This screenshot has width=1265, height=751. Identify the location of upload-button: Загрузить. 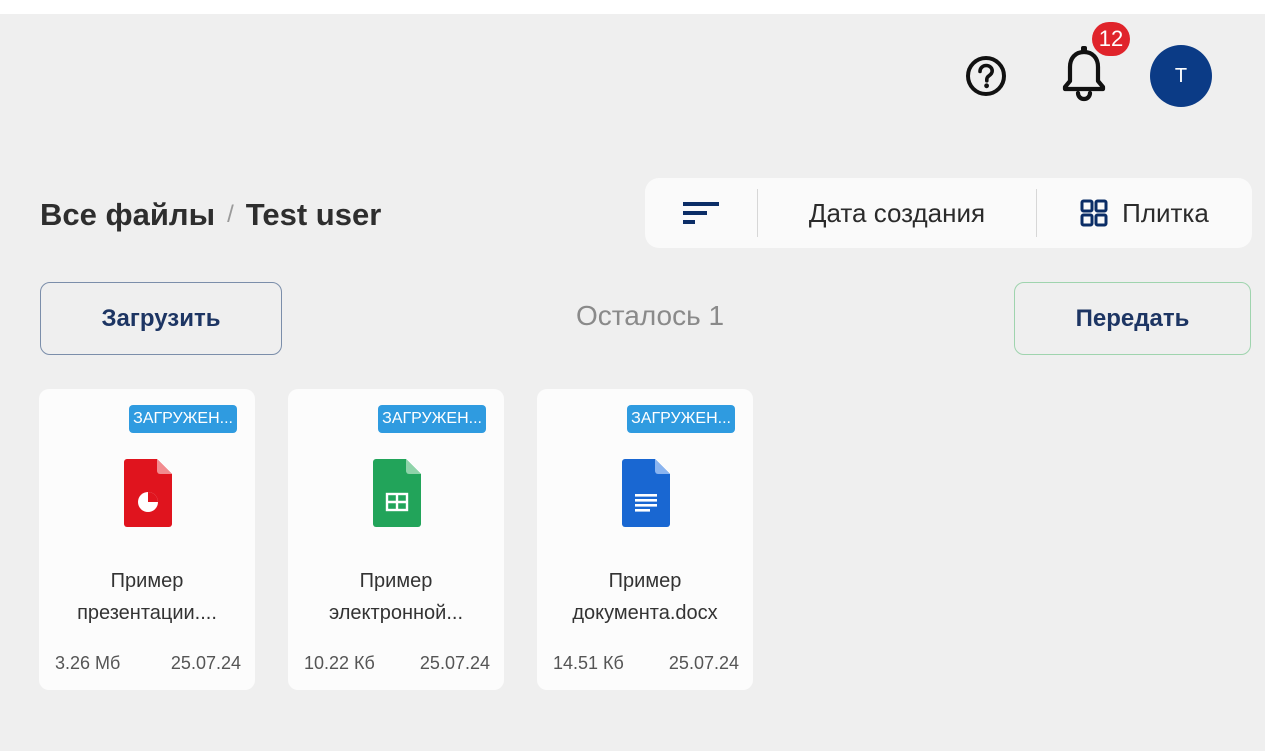
(161, 318).